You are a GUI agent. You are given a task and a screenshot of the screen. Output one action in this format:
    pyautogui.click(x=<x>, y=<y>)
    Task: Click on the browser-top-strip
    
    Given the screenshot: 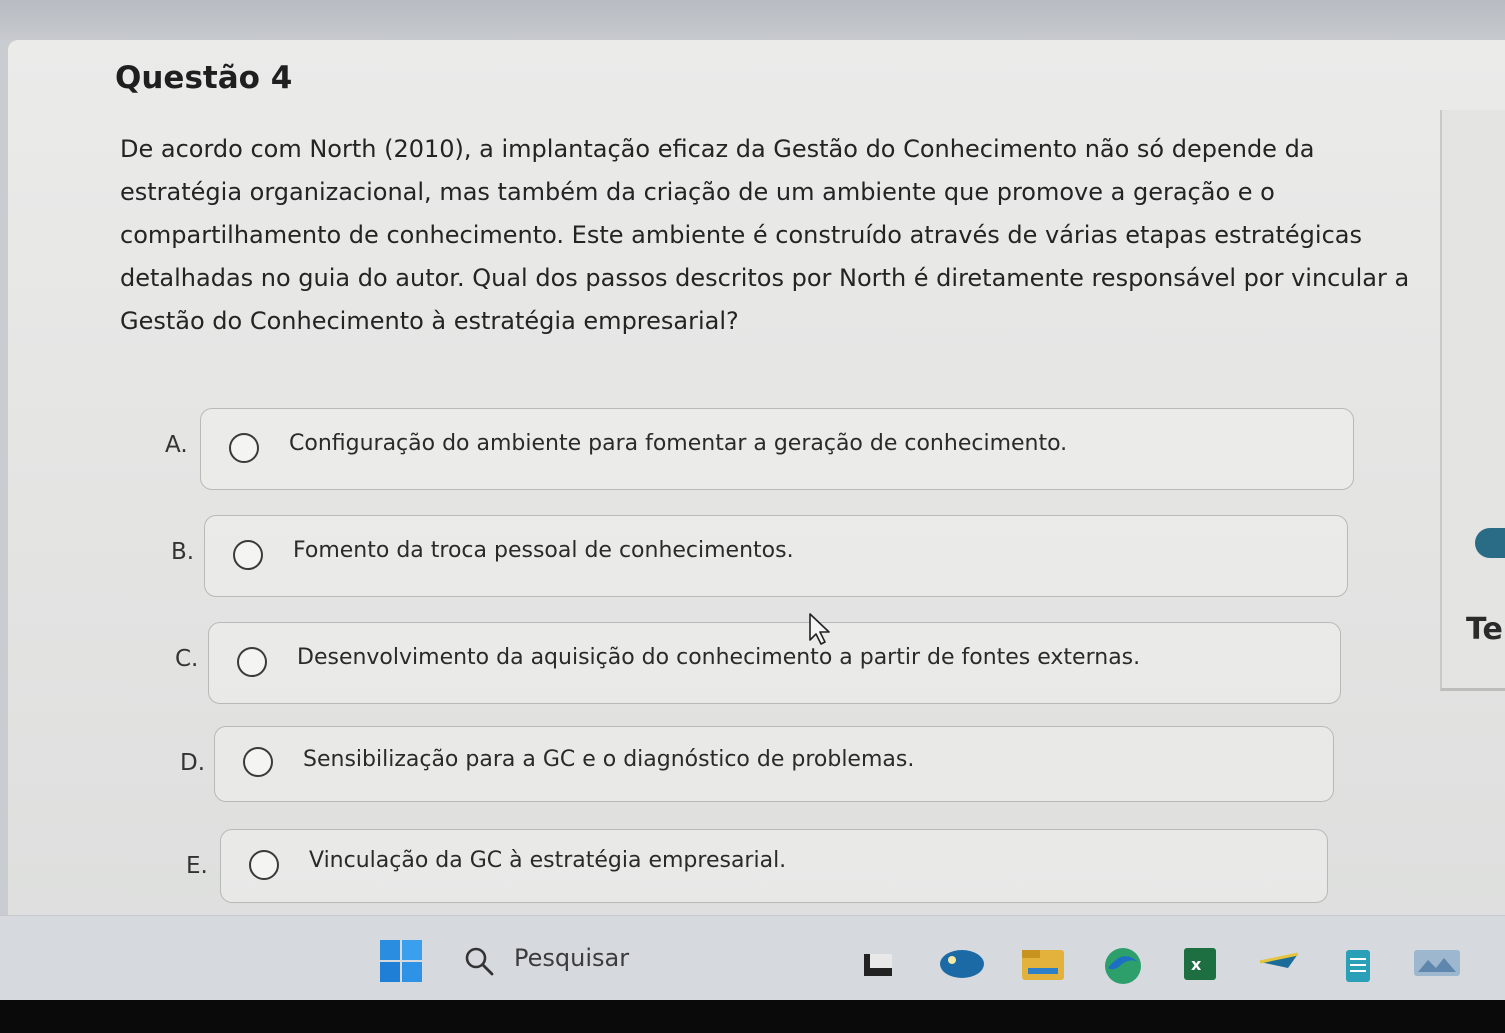 What is the action you would take?
    pyautogui.click(x=752, y=20)
    